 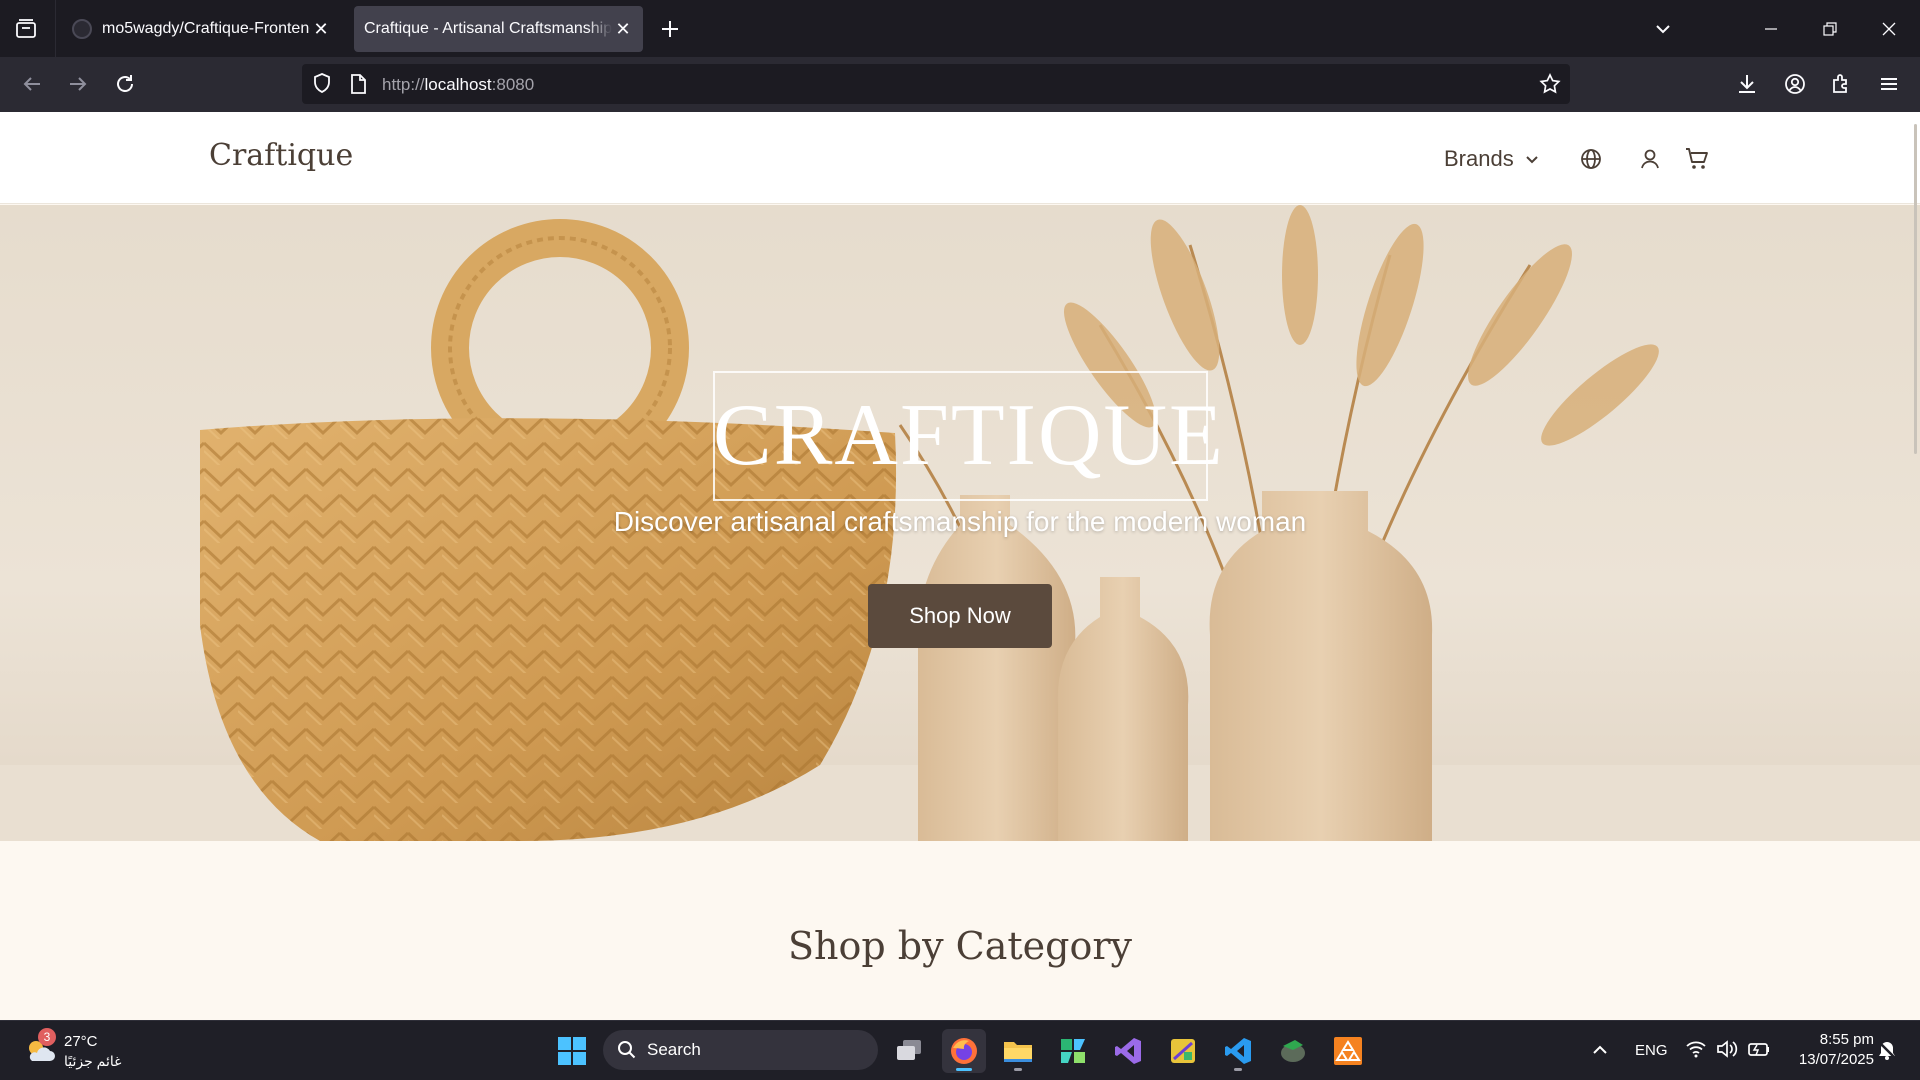 I want to click on search-icon, so click(x=627, y=1050).